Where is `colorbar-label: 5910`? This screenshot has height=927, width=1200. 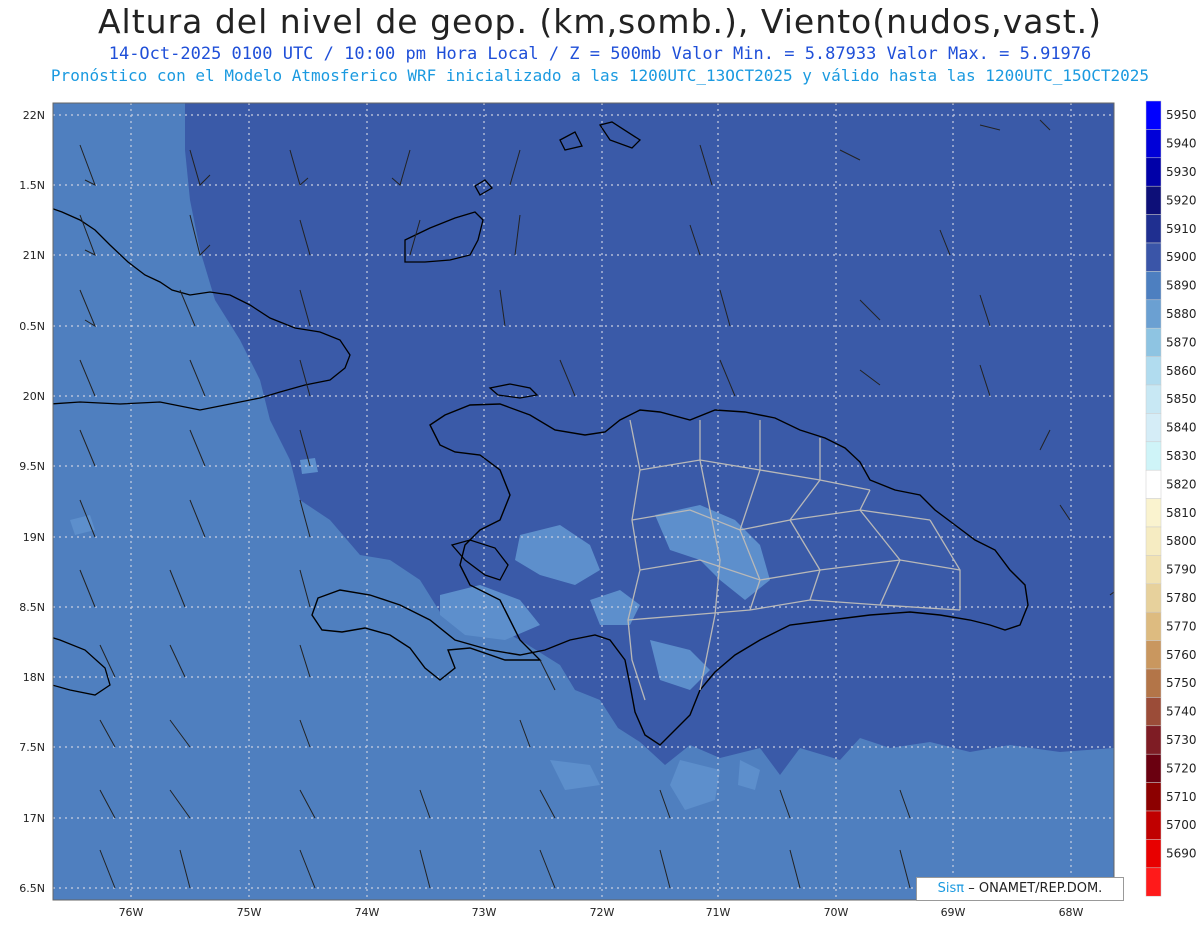
colorbar-label: 5910 is located at coordinates (1181, 229).